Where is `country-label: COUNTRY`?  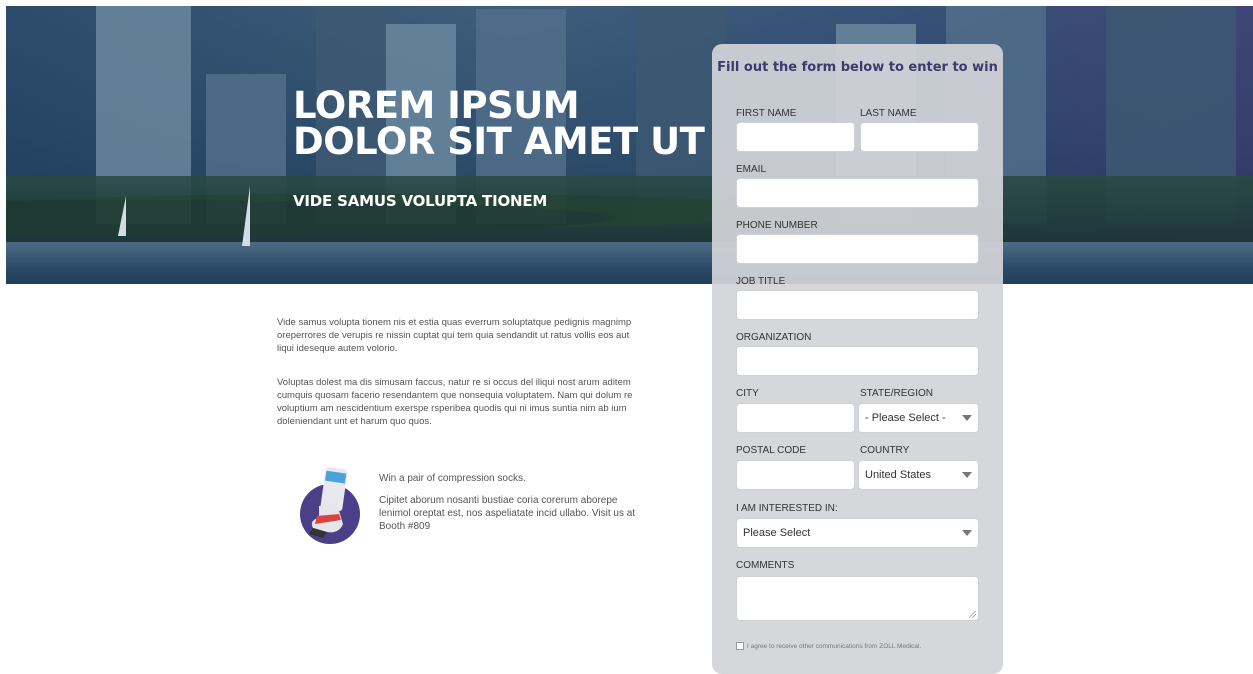 country-label: COUNTRY is located at coordinates (885, 450).